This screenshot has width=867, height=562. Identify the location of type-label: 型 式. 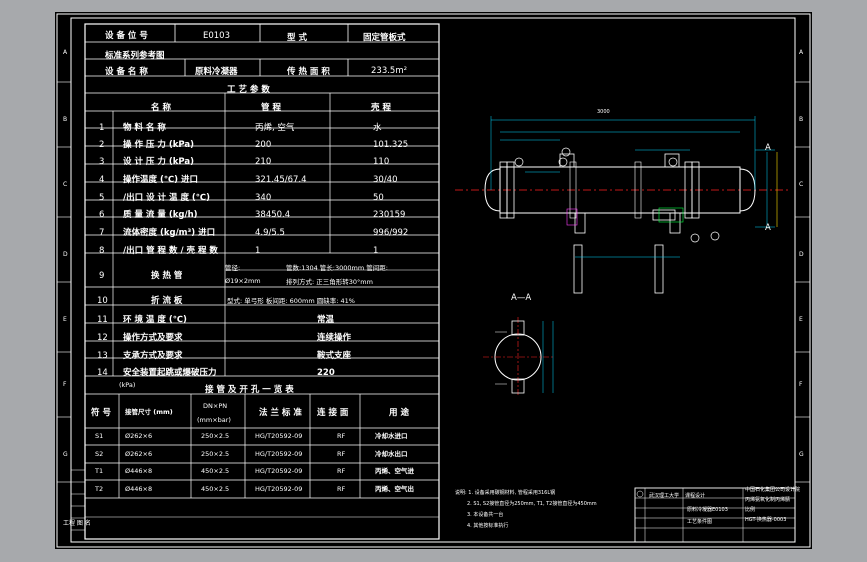
(297, 38).